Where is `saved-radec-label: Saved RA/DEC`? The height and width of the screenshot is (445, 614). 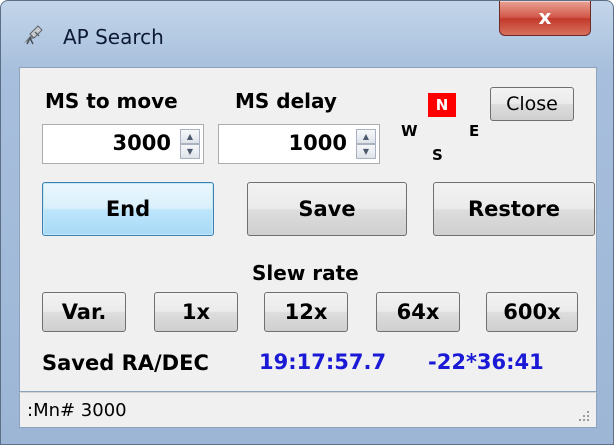 saved-radec-label: Saved RA/DEC is located at coordinates (125, 363).